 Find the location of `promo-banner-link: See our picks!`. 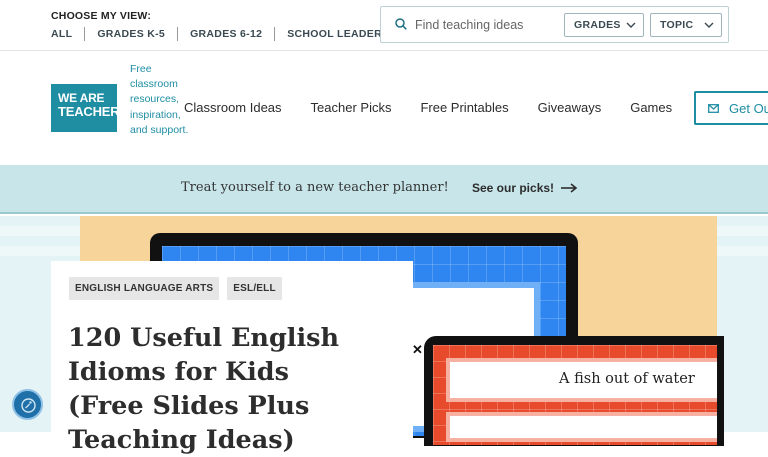

promo-banner-link: See our picks! is located at coordinates (525, 188).